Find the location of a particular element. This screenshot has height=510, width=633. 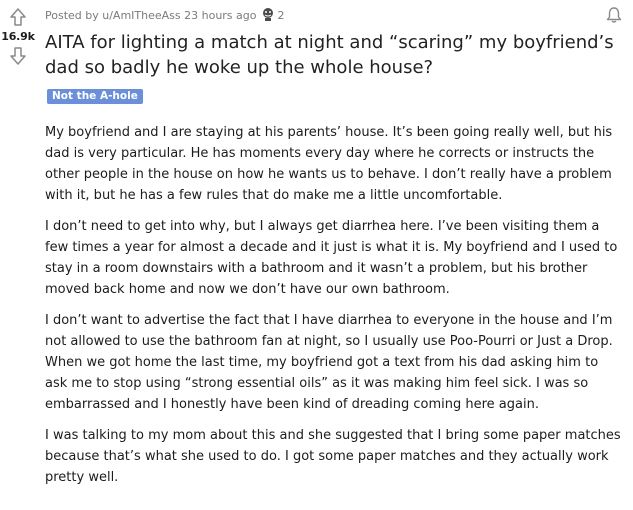

vote-count: 16.9k is located at coordinates (18, 36).